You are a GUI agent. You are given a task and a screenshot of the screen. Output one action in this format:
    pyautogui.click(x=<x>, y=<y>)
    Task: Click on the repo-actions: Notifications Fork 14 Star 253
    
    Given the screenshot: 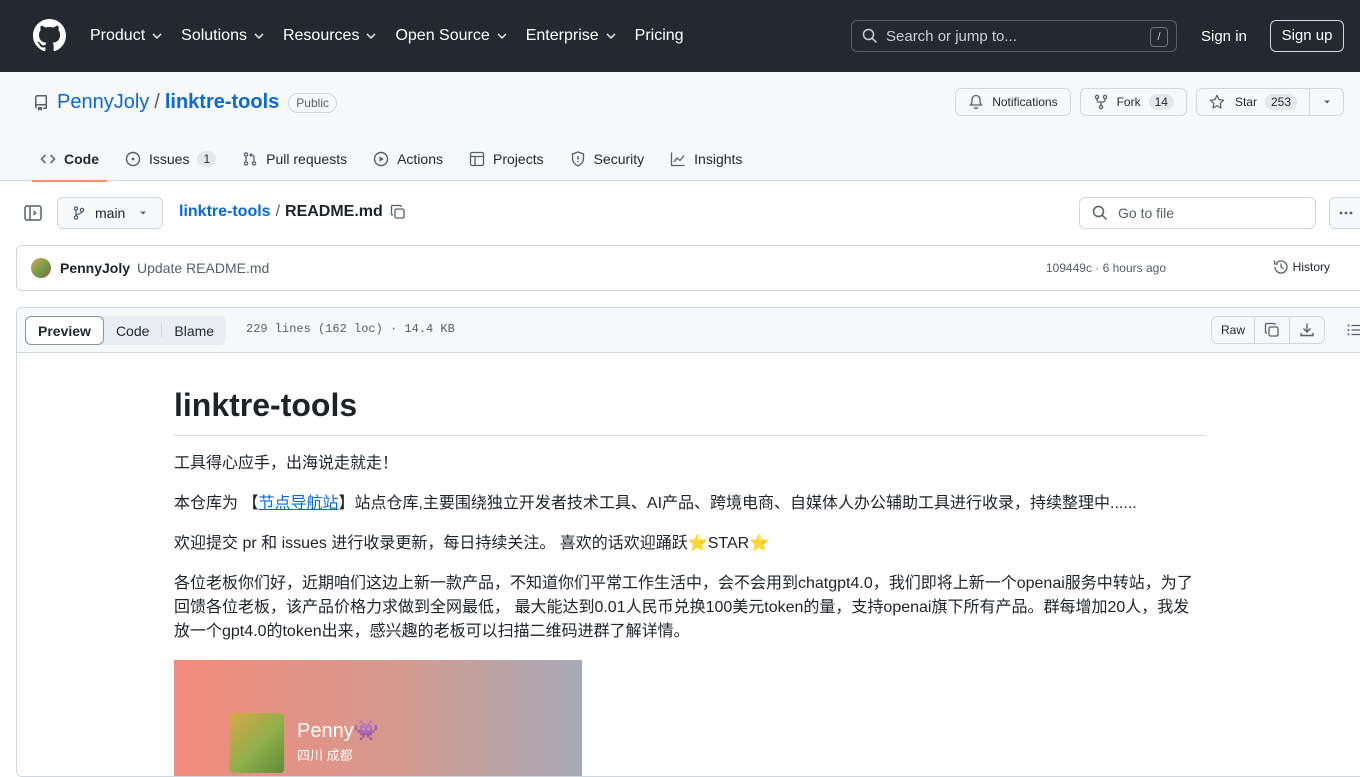 What is the action you would take?
    pyautogui.click(x=1145, y=102)
    